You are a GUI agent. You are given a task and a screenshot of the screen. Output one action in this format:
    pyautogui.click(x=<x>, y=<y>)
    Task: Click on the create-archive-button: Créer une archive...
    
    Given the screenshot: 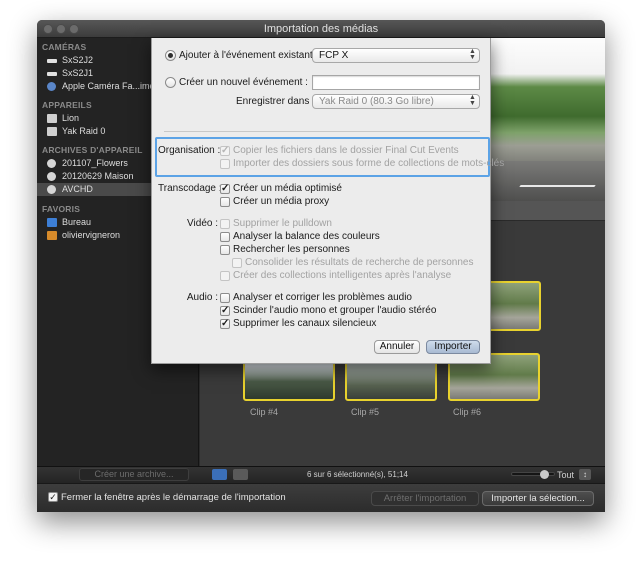 What is the action you would take?
    pyautogui.click(x=134, y=474)
    